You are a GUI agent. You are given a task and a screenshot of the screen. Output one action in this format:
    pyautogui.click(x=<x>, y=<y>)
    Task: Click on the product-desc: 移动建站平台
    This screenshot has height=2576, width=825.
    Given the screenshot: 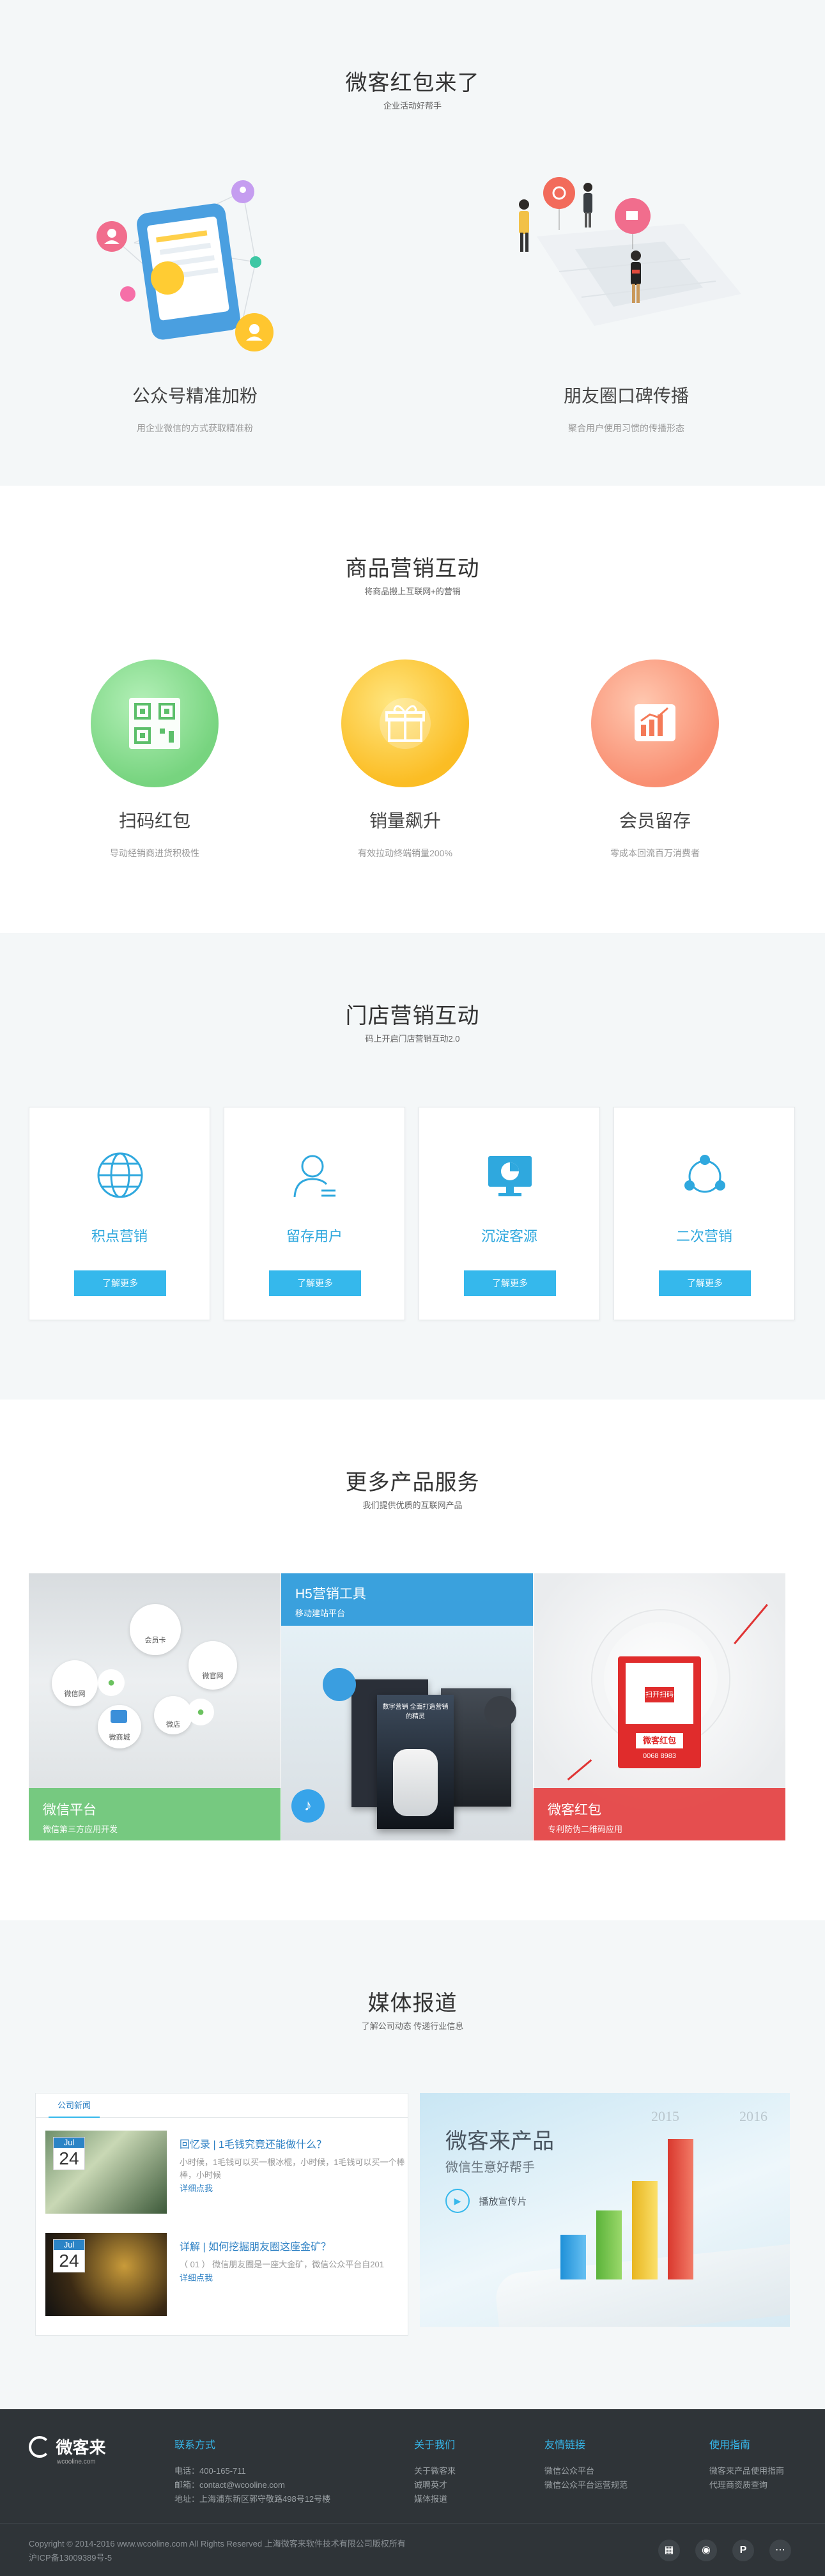 What is the action you would take?
    pyautogui.click(x=320, y=1613)
    